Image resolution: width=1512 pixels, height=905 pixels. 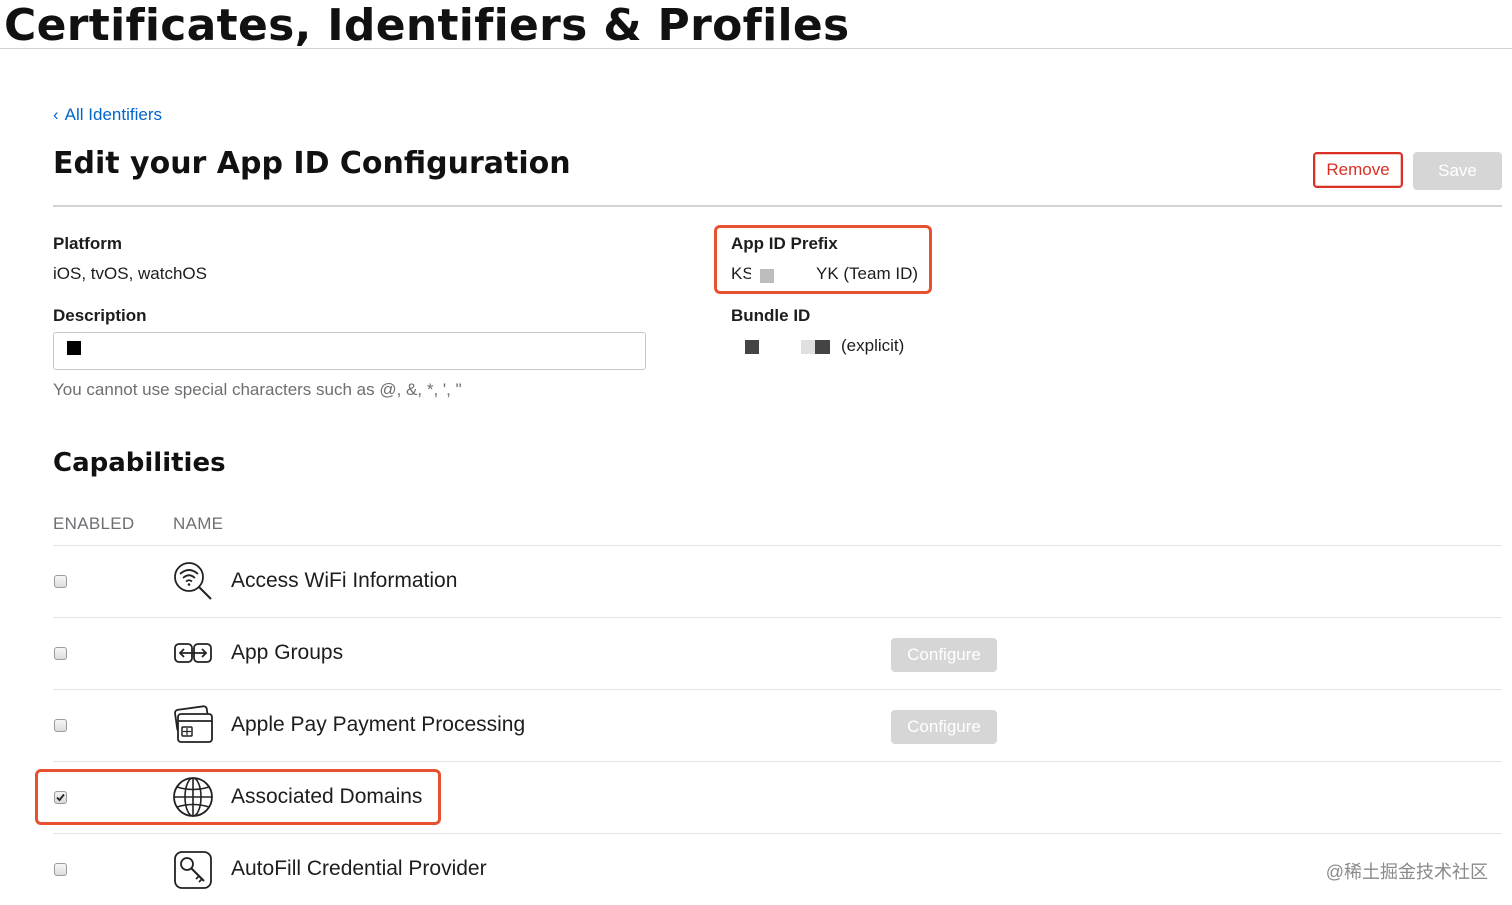 What do you see at coordinates (287, 652) in the screenshot?
I see `capability-name: App Groups` at bounding box center [287, 652].